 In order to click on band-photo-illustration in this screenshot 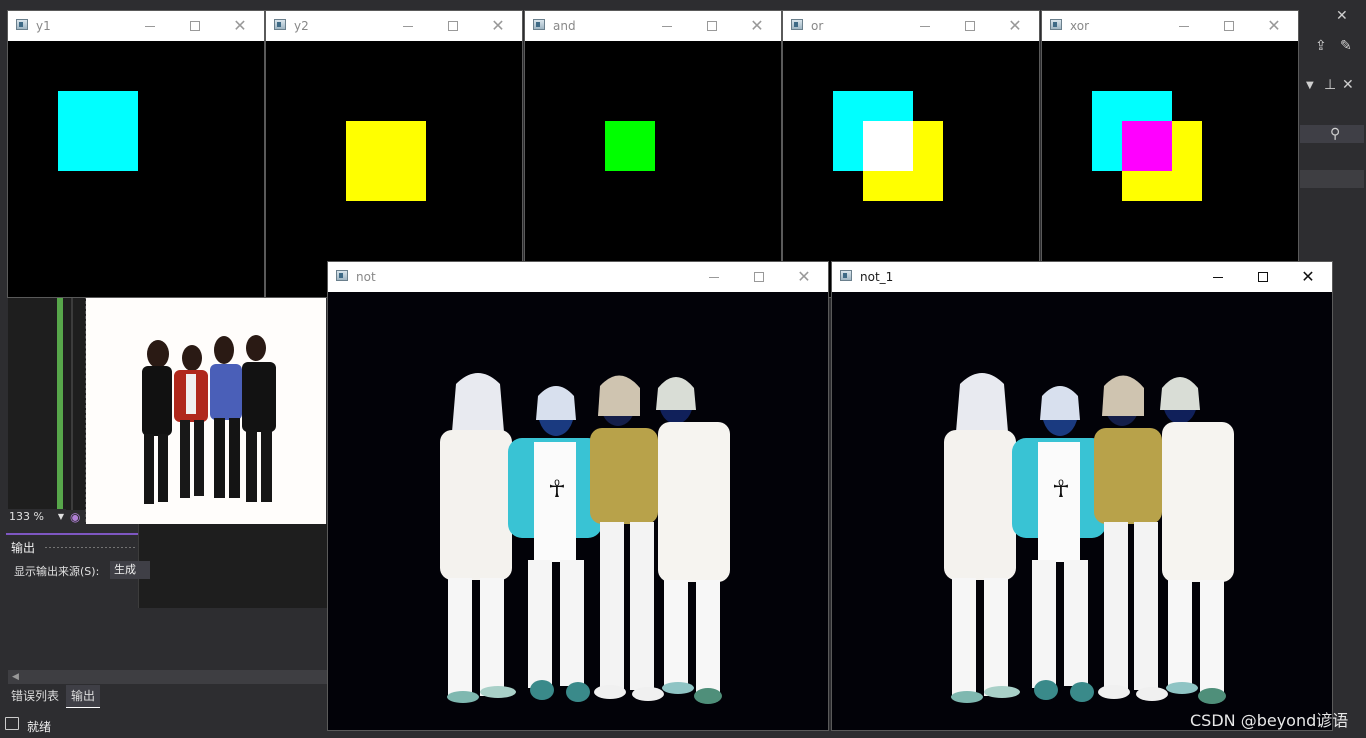, I will do `click(209, 419)`.